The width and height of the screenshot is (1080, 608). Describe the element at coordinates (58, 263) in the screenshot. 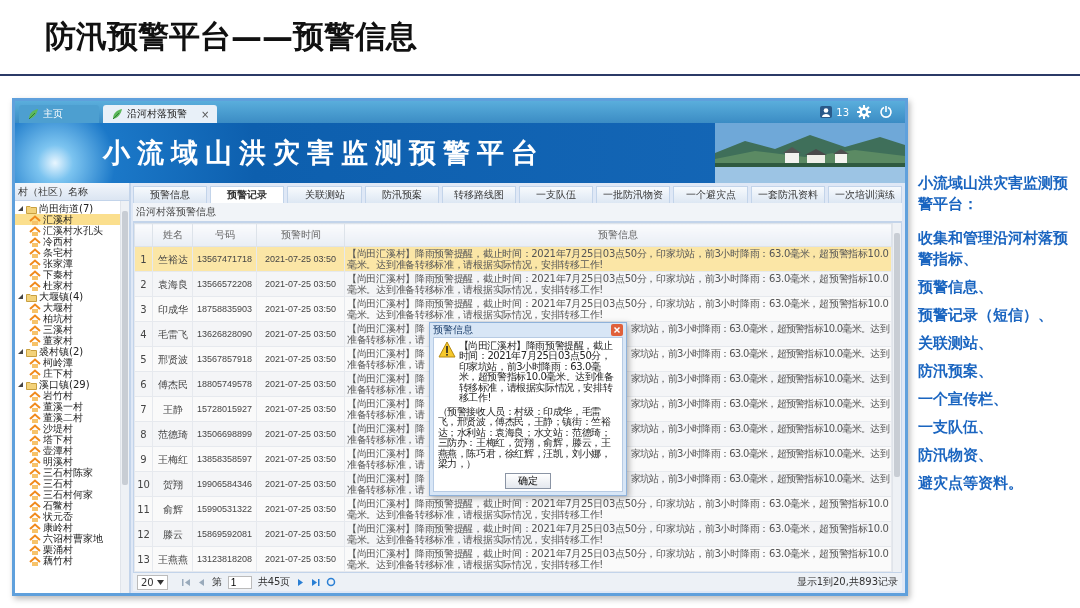

I see `tree-label: 张家潭` at that location.